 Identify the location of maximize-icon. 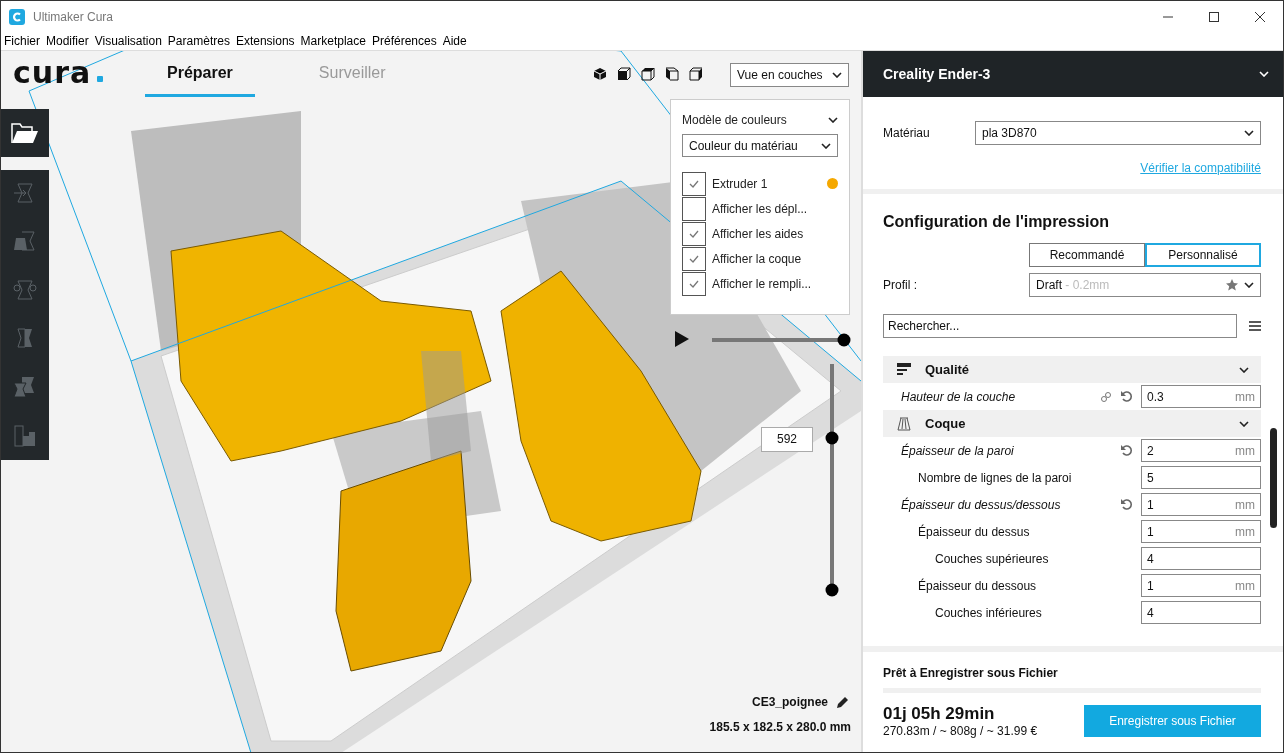
(1214, 16).